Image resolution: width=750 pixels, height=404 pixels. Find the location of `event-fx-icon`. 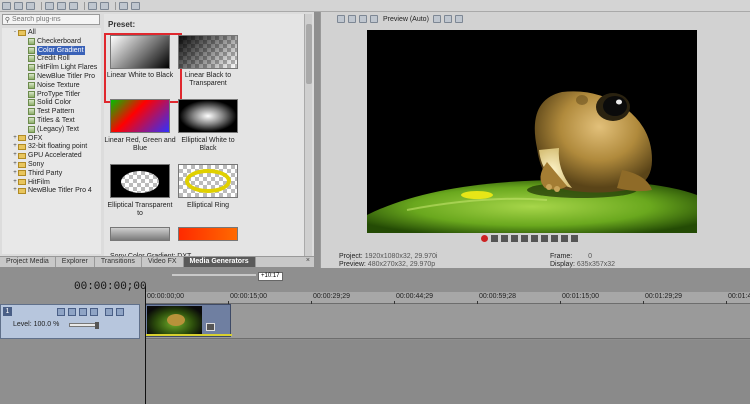

event-fx-icon is located at coordinates (210, 327).